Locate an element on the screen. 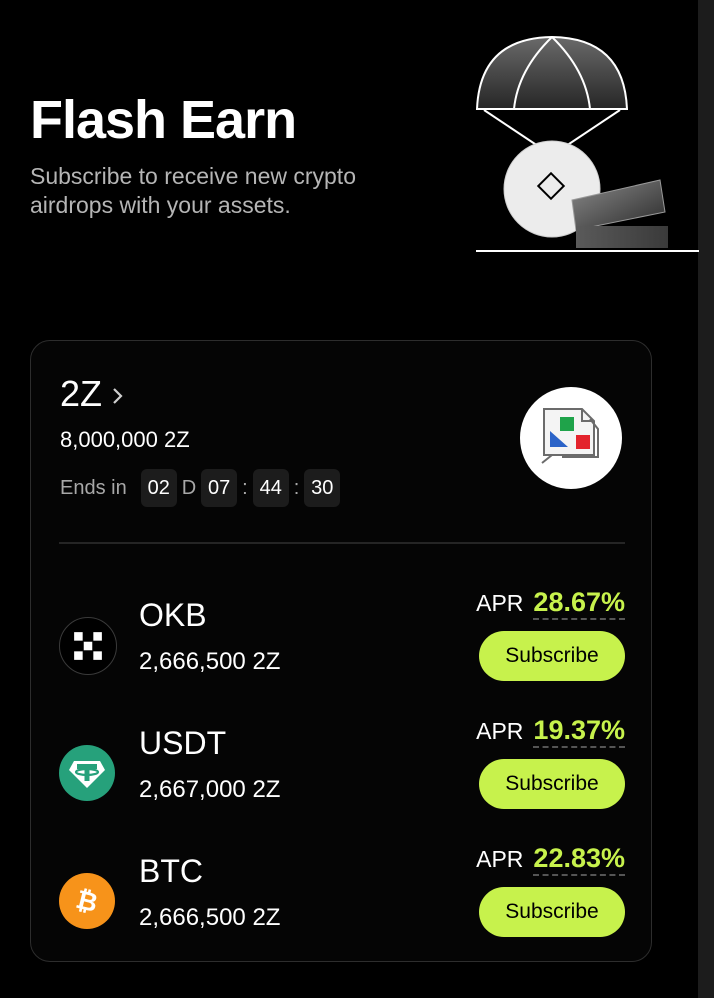 Image resolution: width=714 pixels, height=998 pixels. apr: APR 19.37% is located at coordinates (550, 731).